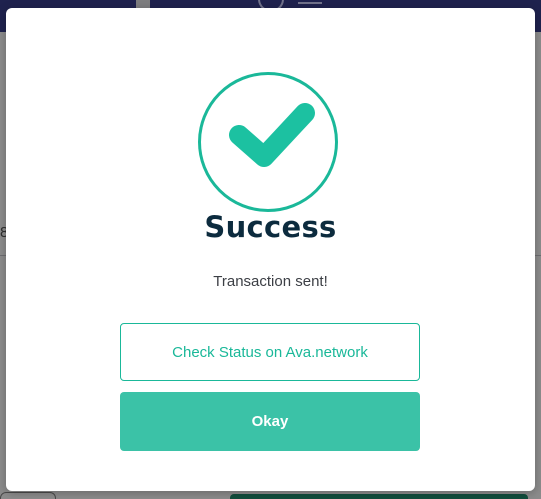  I want to click on check-icon, so click(272, 135).